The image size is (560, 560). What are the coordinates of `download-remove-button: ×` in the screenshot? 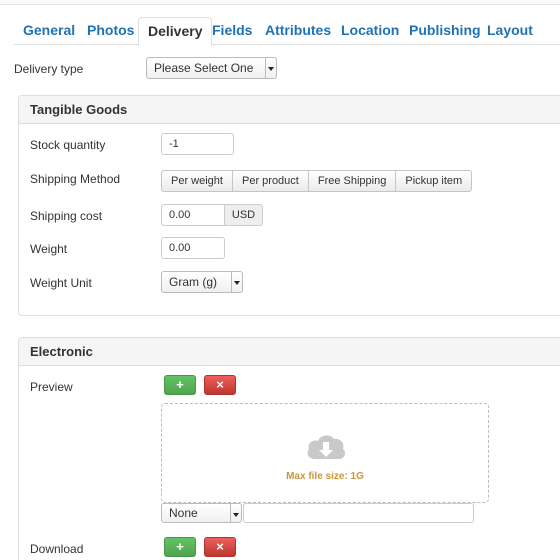 It's located at (220, 547).